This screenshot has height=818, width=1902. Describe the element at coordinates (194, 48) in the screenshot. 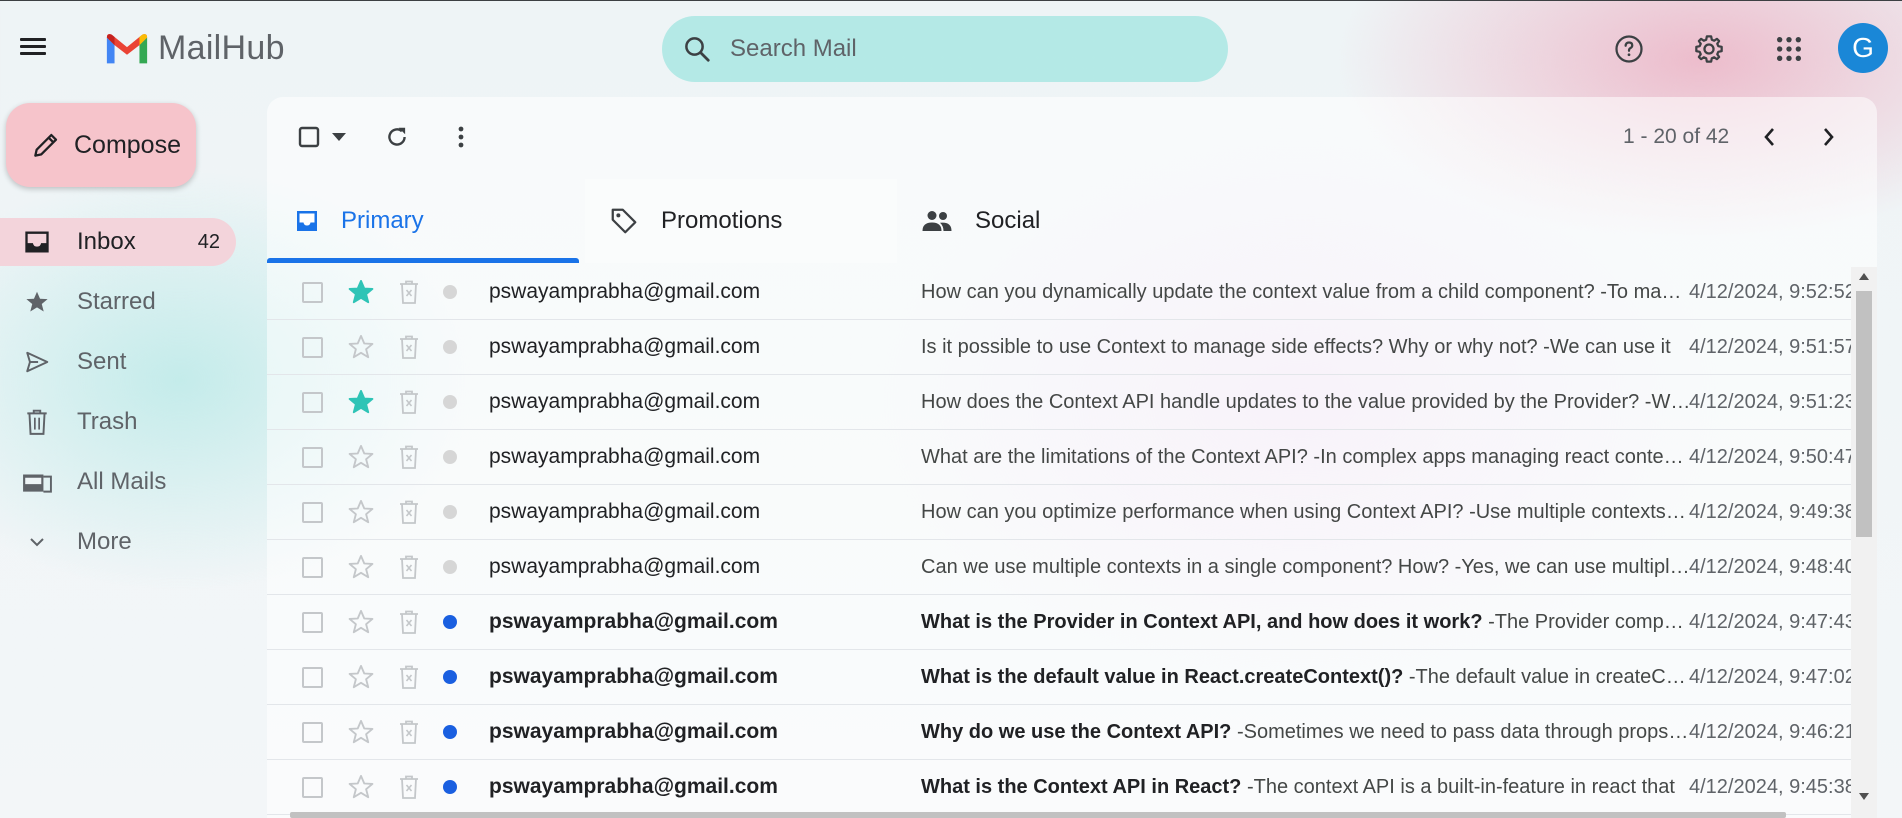

I see `app-logo: MailHub` at that location.